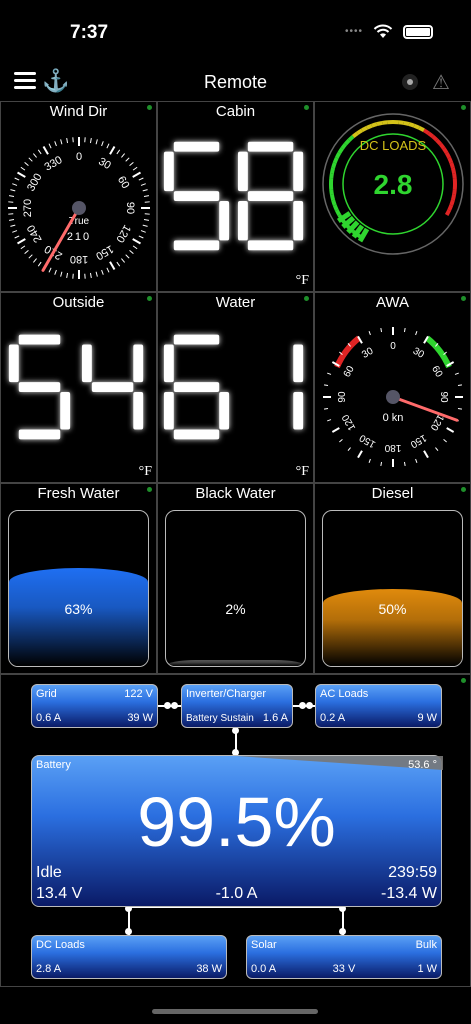 Image resolution: width=471 pixels, height=1024 pixels. Describe the element at coordinates (235, 662) in the screenshot. I see `tank-level-fill` at that location.